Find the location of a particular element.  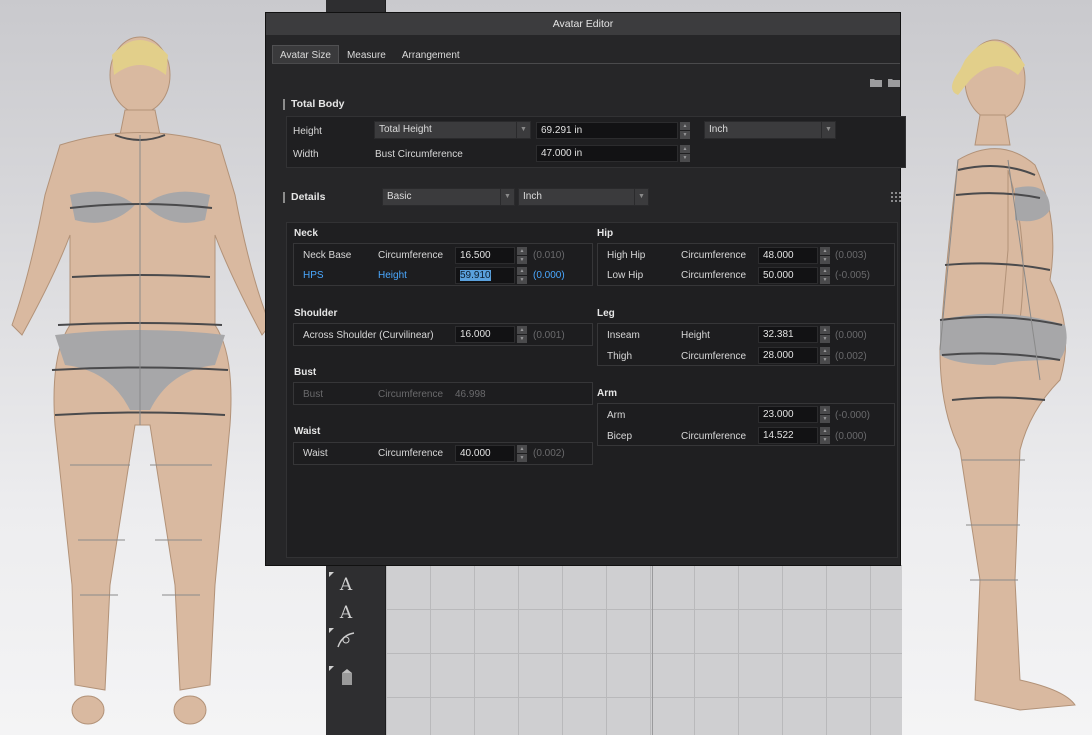

bust-label: Bust is located at coordinates (313, 394).